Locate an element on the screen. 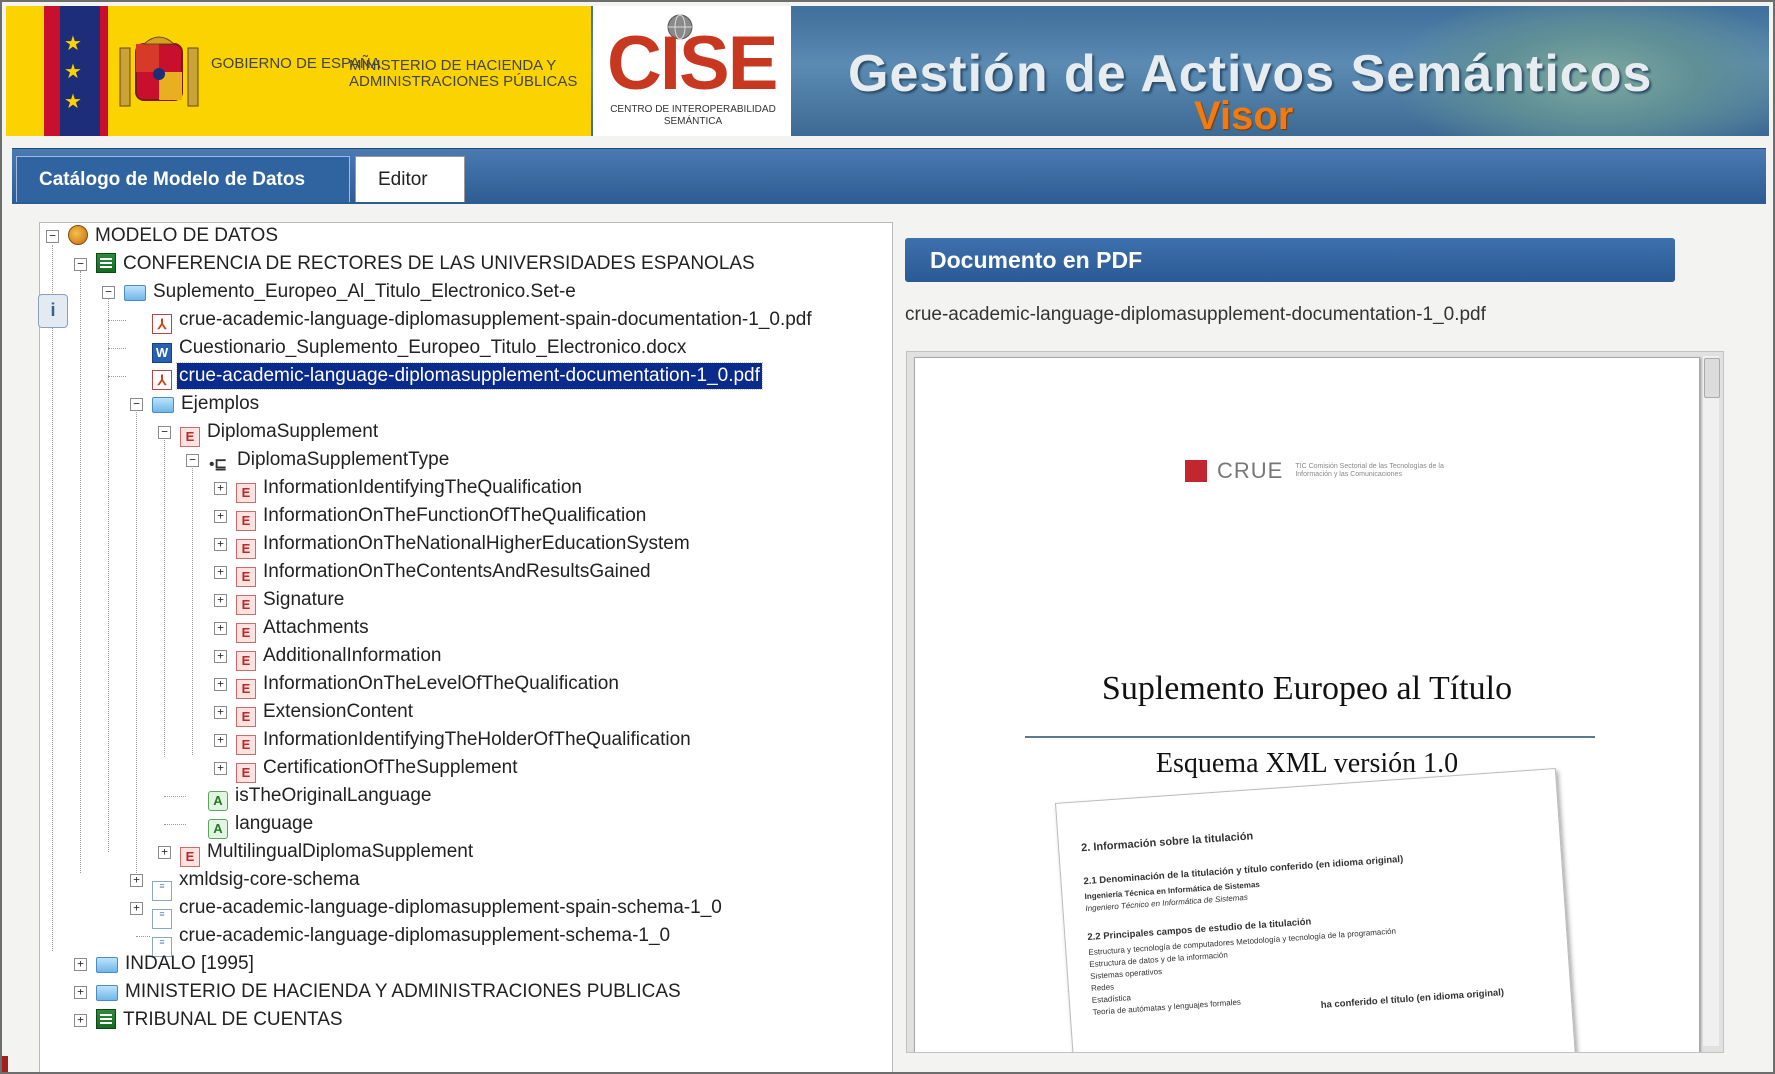  cise-subtitle: CENTRO DE INTEROPERABILIDAD SEMÁNTICA is located at coordinates (693, 115).